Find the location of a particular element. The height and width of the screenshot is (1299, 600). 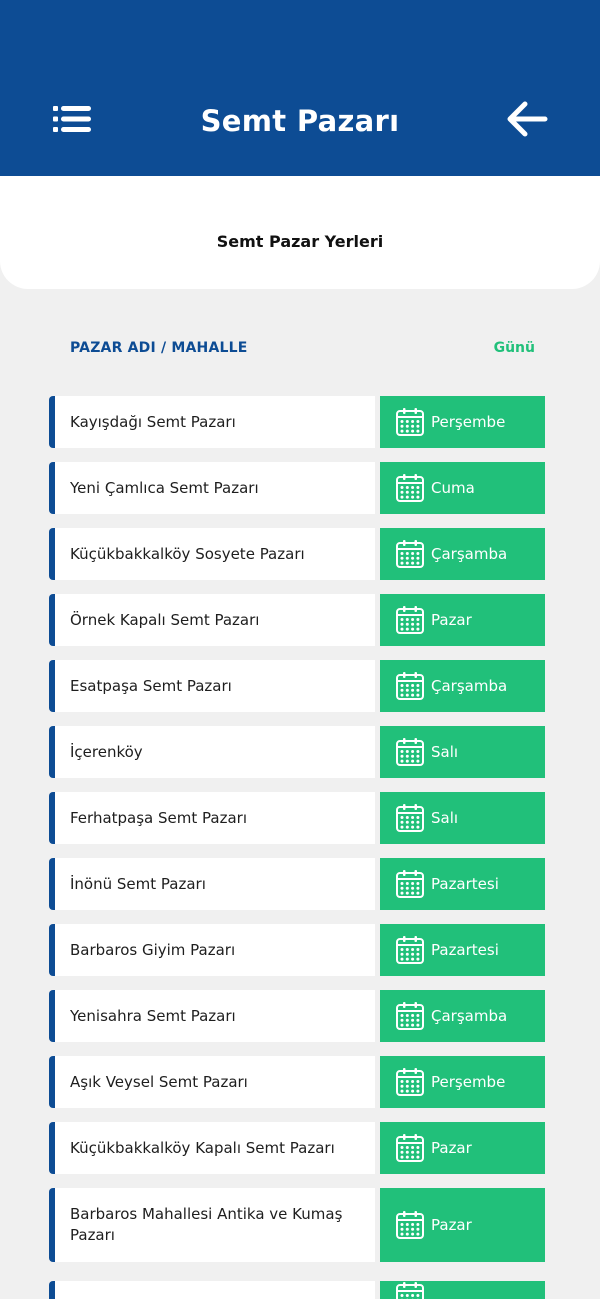

app-header: Semt Pazarı is located at coordinates (300, 88).